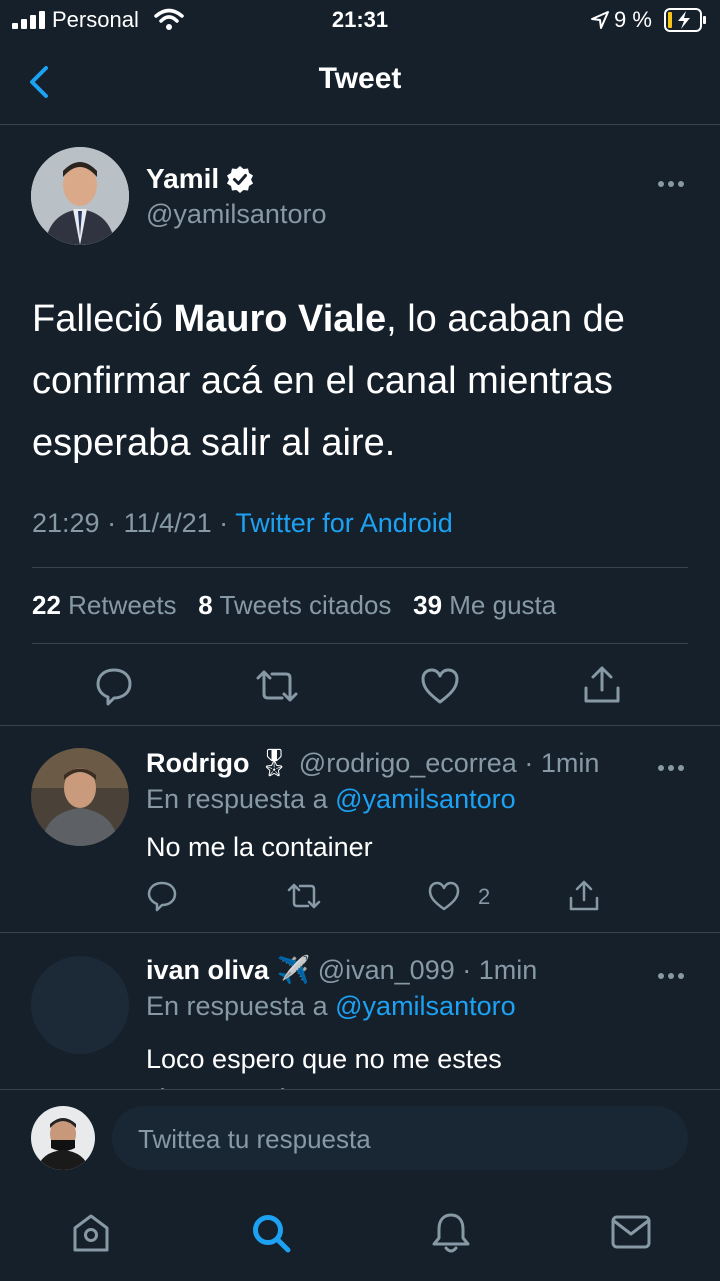 The image size is (720, 1281). What do you see at coordinates (344, 523) in the screenshot?
I see `tweet-source: Twitter for Android` at bounding box center [344, 523].